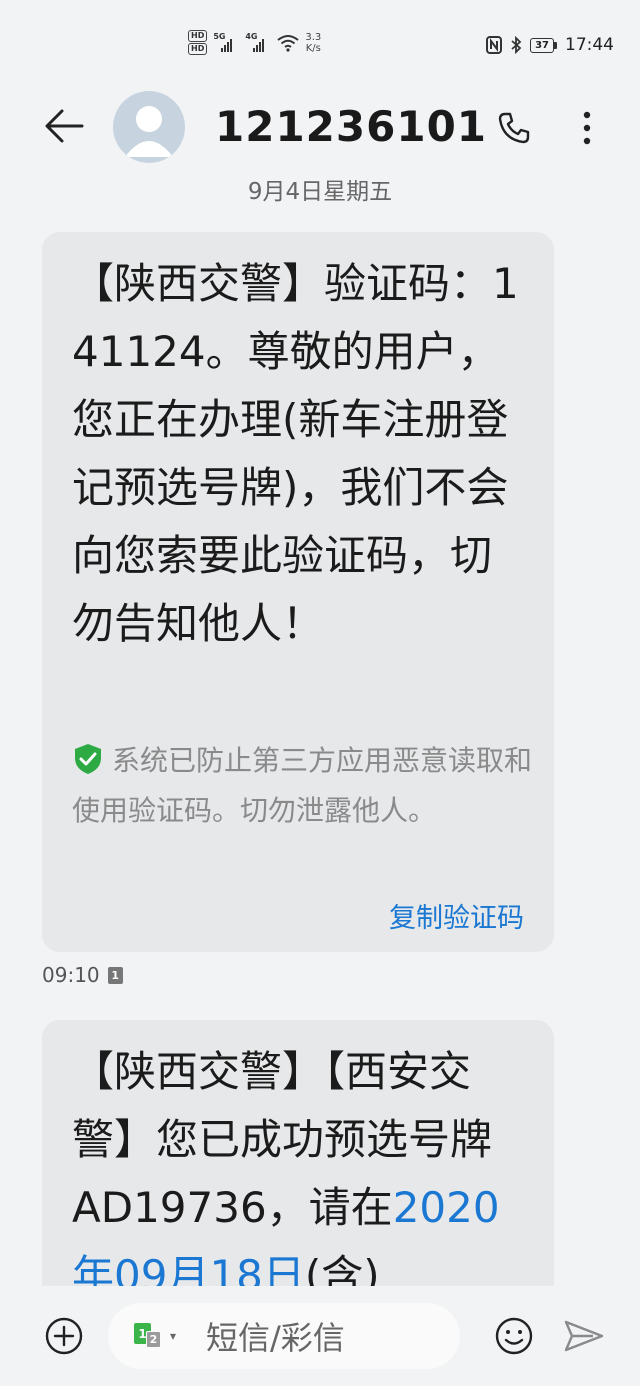 The height and width of the screenshot is (1386, 640). Describe the element at coordinates (82, 975) in the screenshot. I see `message-timestamp: 09:10 1` at that location.